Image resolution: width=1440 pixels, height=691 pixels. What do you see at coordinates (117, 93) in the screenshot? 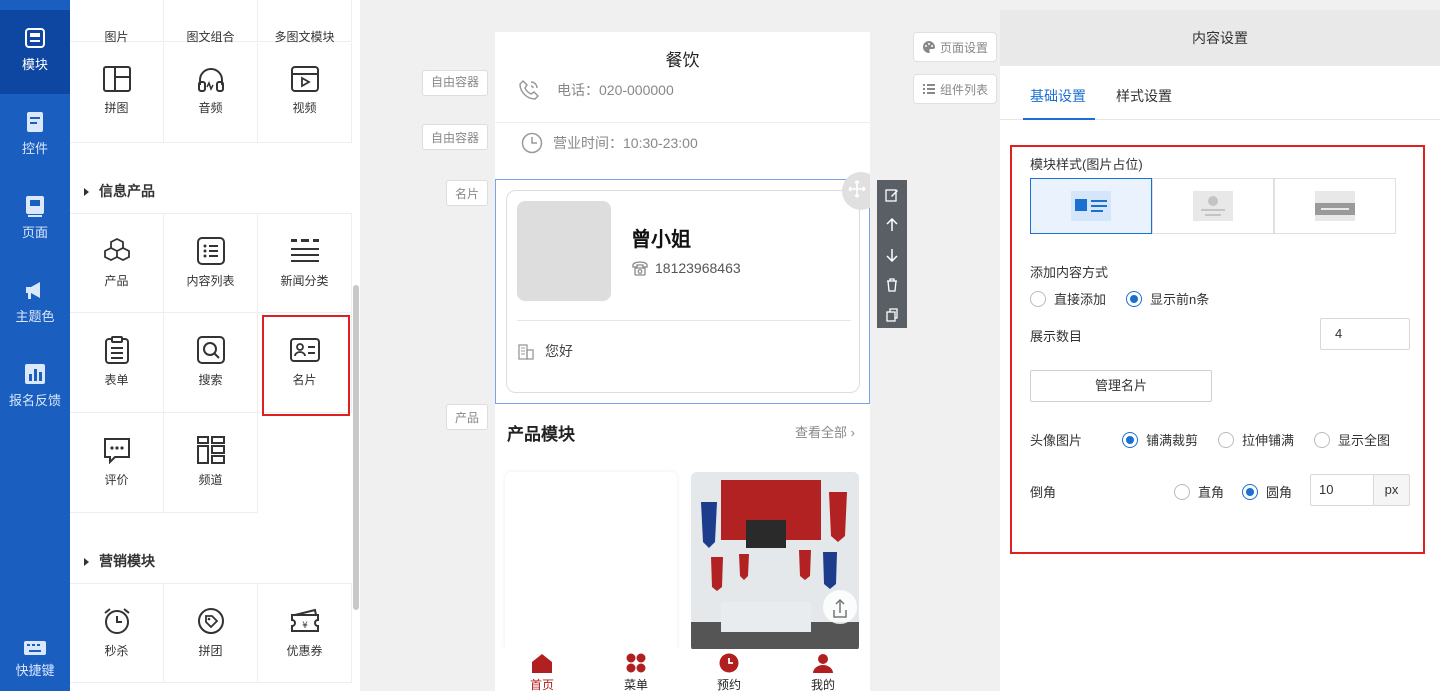
I see `tile-collage: 拼图` at bounding box center [117, 93].